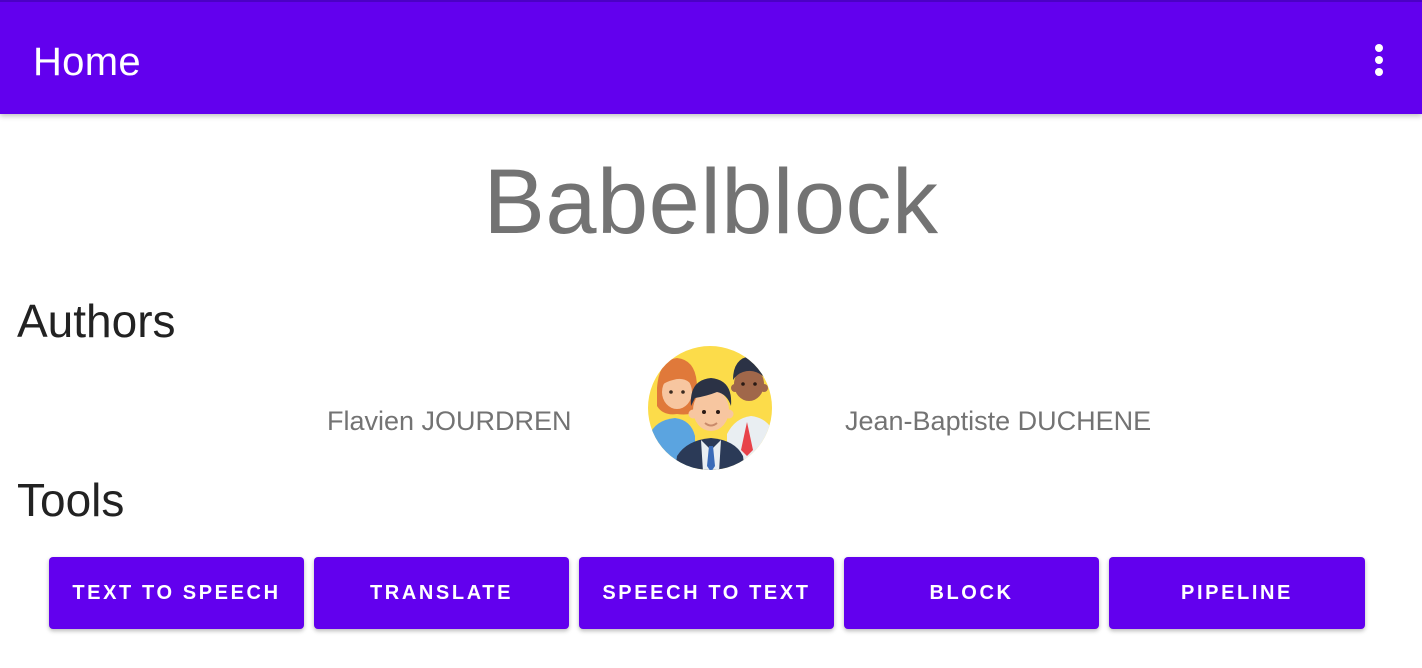  What do you see at coordinates (441, 593) in the screenshot?
I see `translate-button: TRANSLATE` at bounding box center [441, 593].